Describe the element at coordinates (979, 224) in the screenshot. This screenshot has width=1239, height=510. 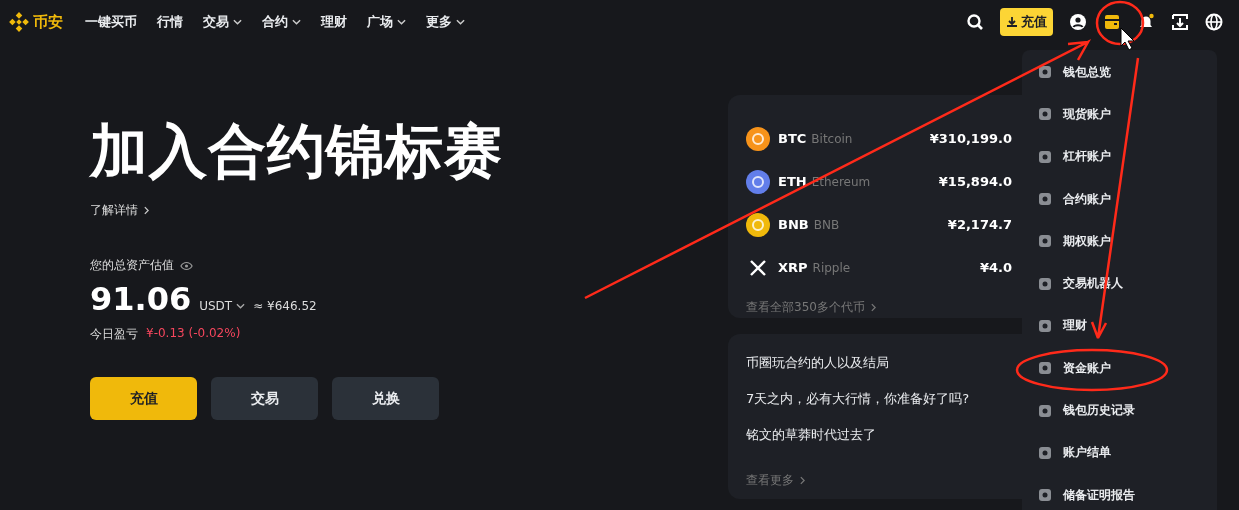
I see `coin-price: ¥2,174.7` at that location.